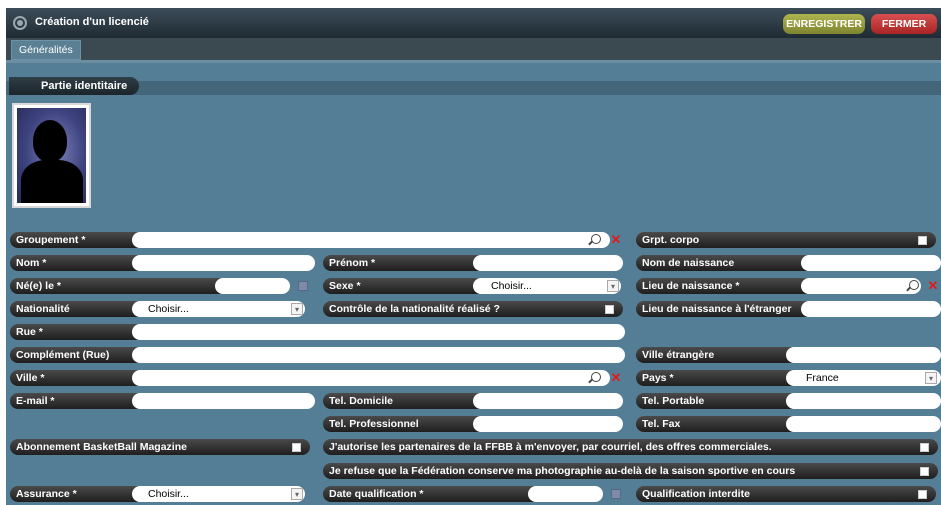 Image resolution: width=941 pixels, height=505 pixels. I want to click on silhouette-image, so click(51, 155).